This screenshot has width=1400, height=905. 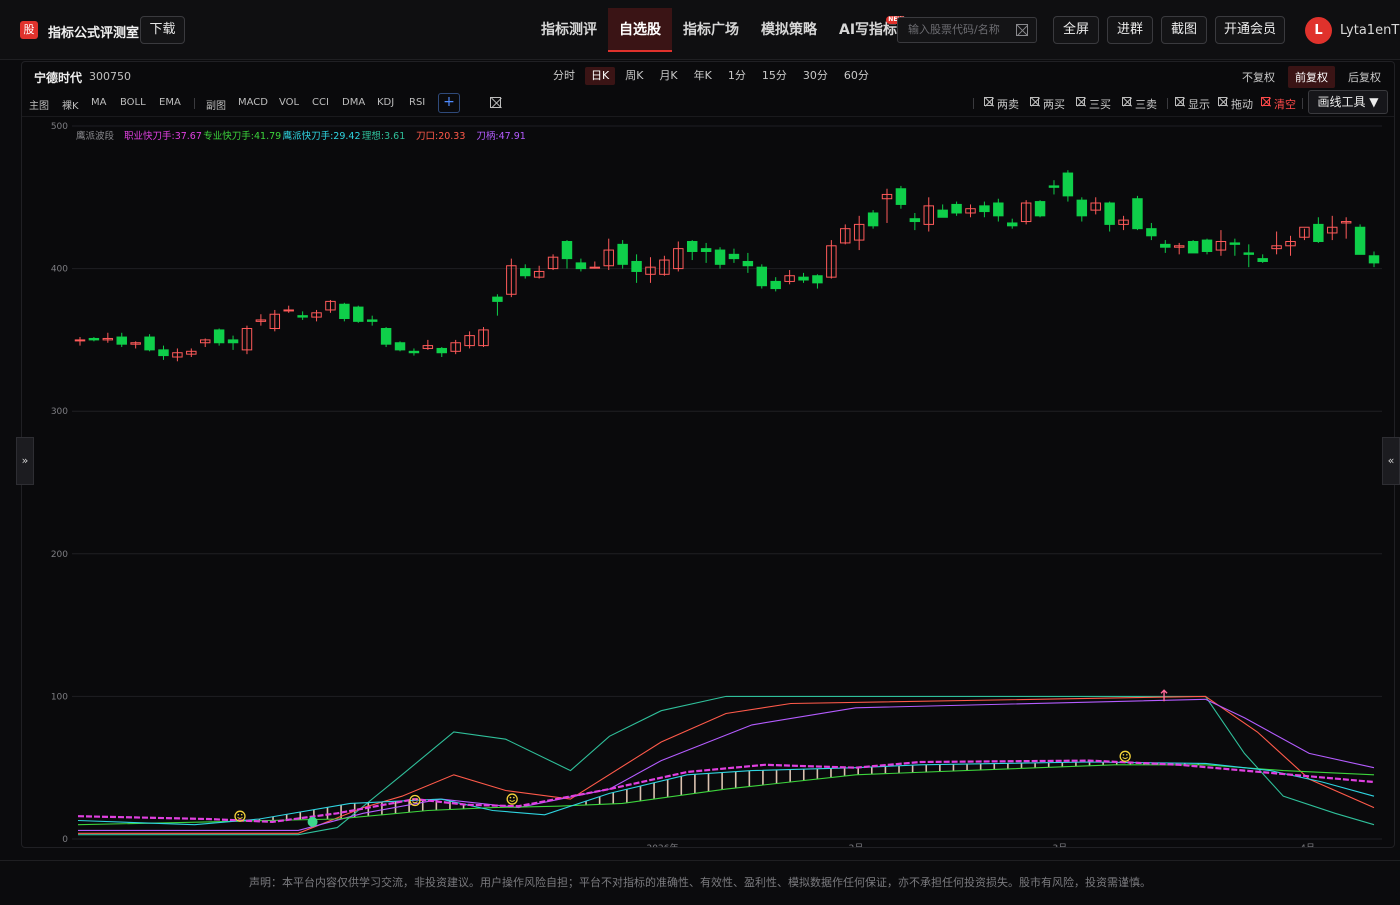 What do you see at coordinates (1235, 104) in the screenshot?
I see `option-drag: 拖动` at bounding box center [1235, 104].